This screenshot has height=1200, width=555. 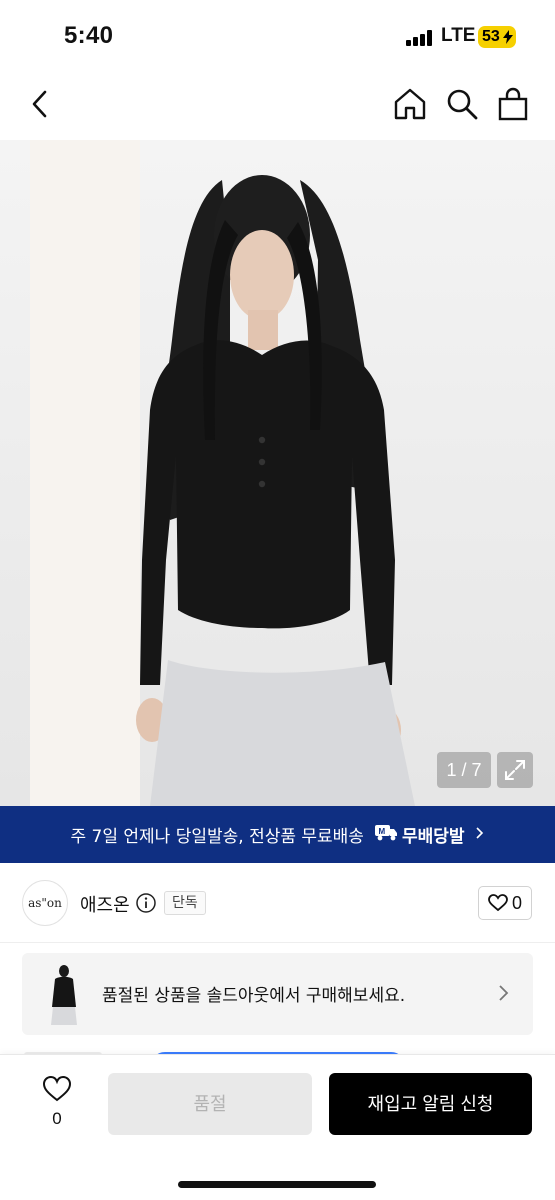 I want to click on exclusive-badge: 단독, so click(x=185, y=903).